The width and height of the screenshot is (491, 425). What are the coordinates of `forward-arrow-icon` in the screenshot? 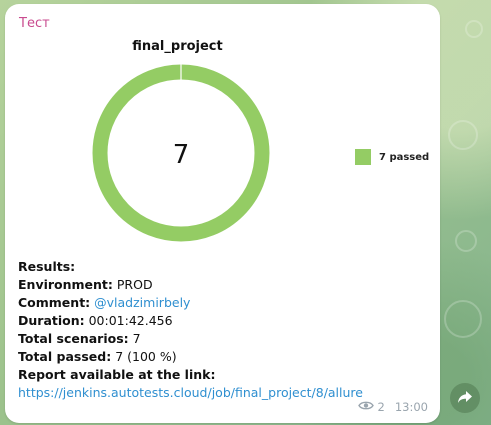 It's located at (465, 398).